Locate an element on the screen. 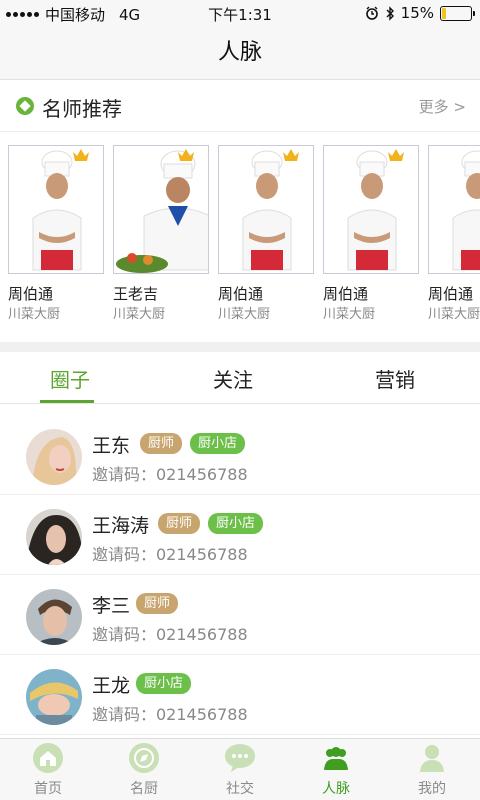  tabbar-label: 人脉 is located at coordinates (336, 789).